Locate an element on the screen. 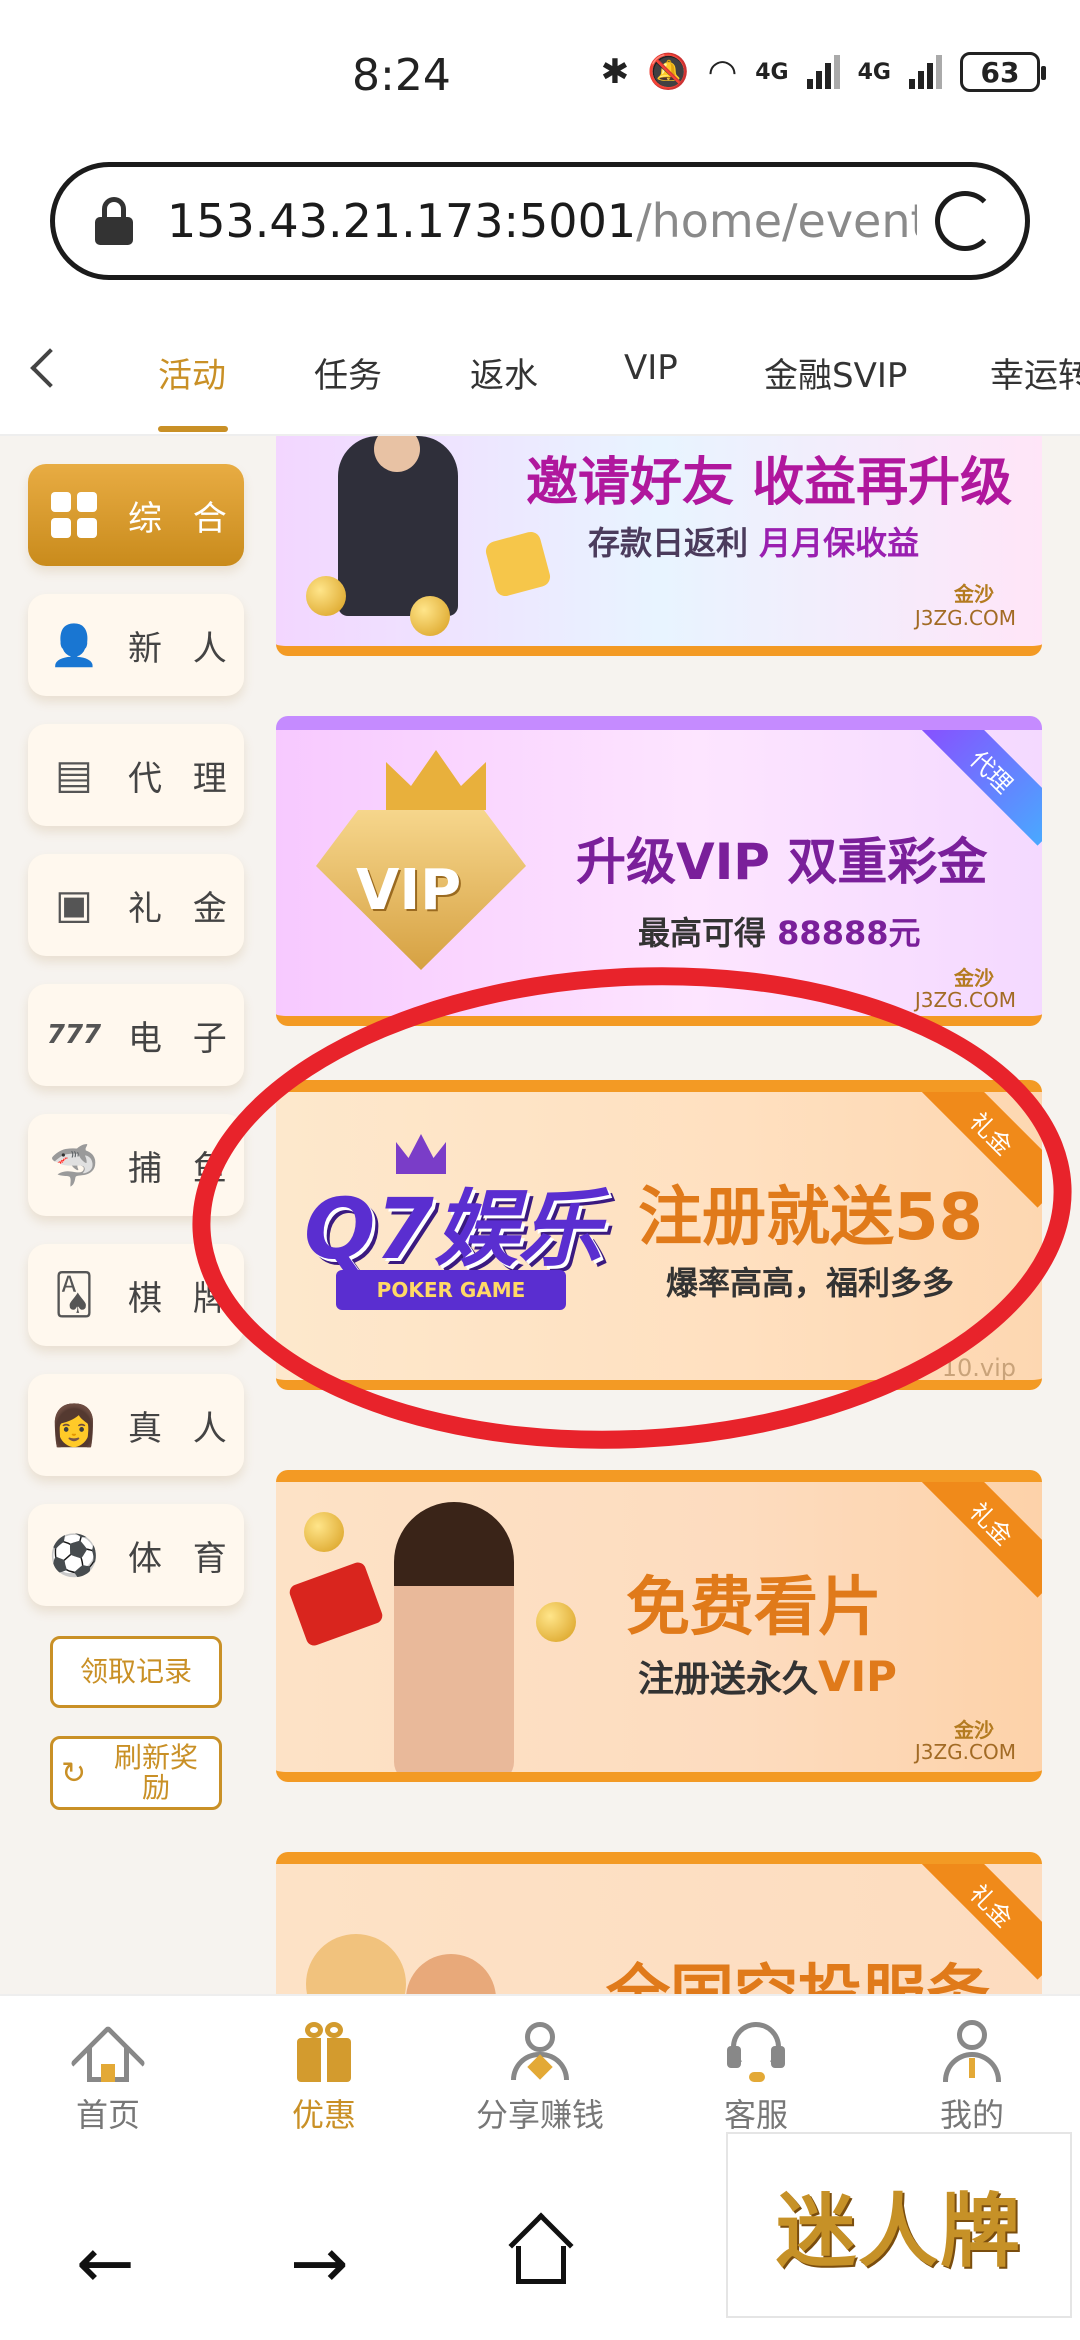 This screenshot has height=2340, width=1080. promo-banner-free-video: 礼金 免费看片 注册送永久VIP 金沙 J3ZG.COM is located at coordinates (659, 1626).